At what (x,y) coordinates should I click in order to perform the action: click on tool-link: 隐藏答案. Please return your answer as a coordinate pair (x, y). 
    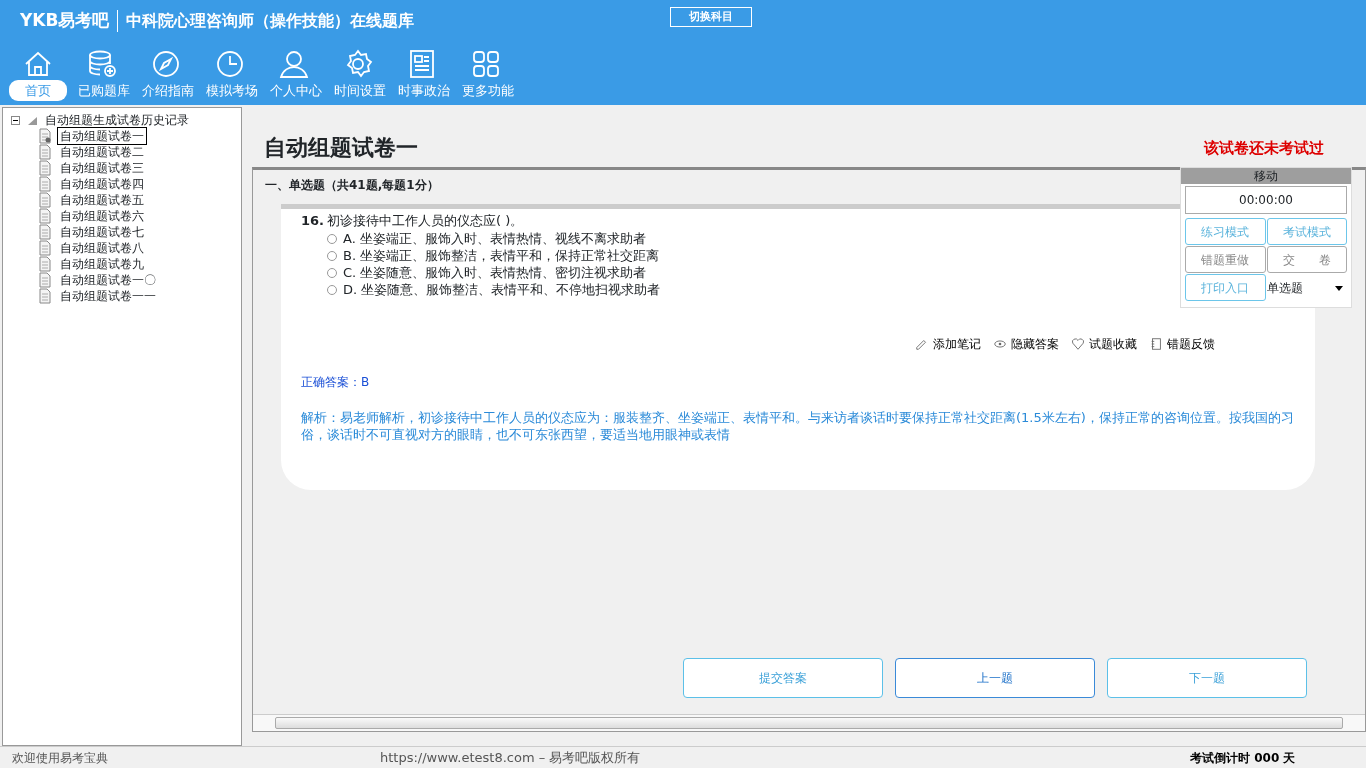
    Looking at the image, I should click on (1026, 343).